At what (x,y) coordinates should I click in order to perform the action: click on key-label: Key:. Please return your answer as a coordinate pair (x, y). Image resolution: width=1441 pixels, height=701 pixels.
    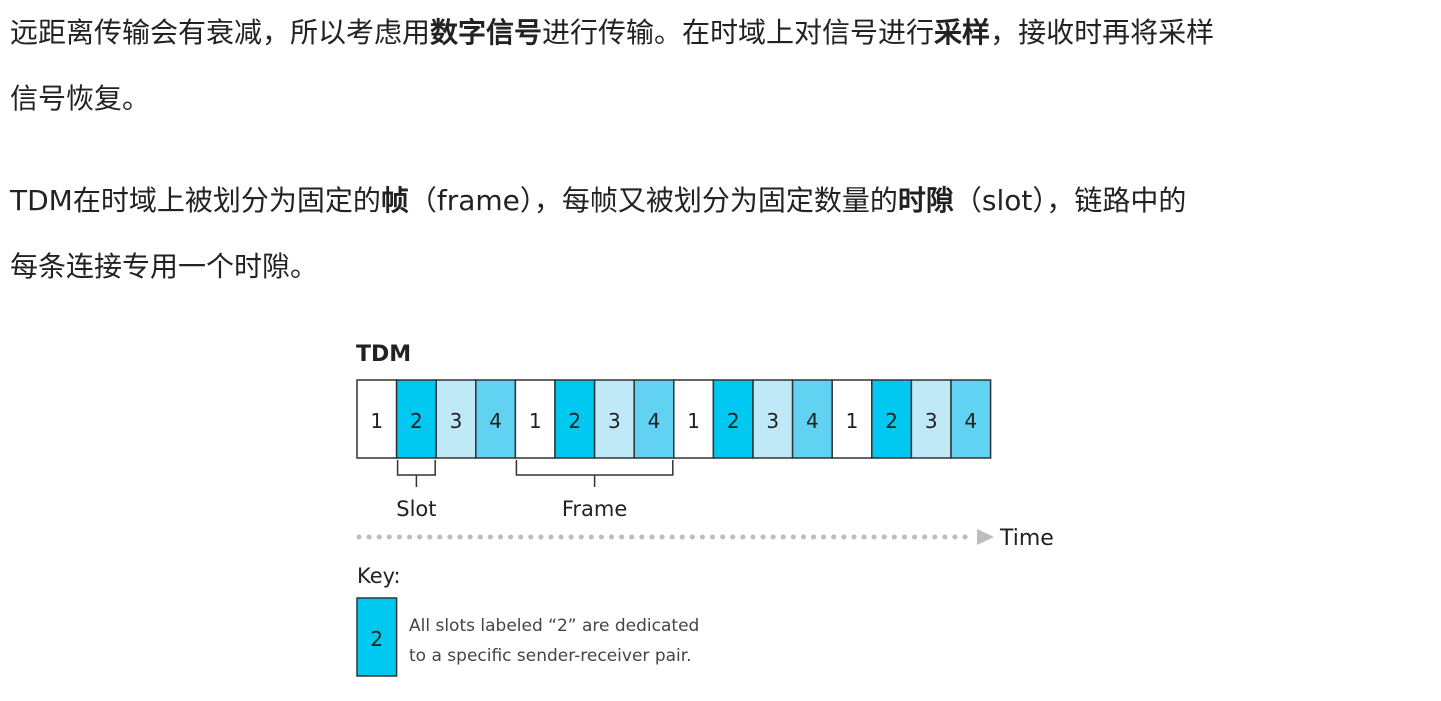
    Looking at the image, I should click on (379, 576).